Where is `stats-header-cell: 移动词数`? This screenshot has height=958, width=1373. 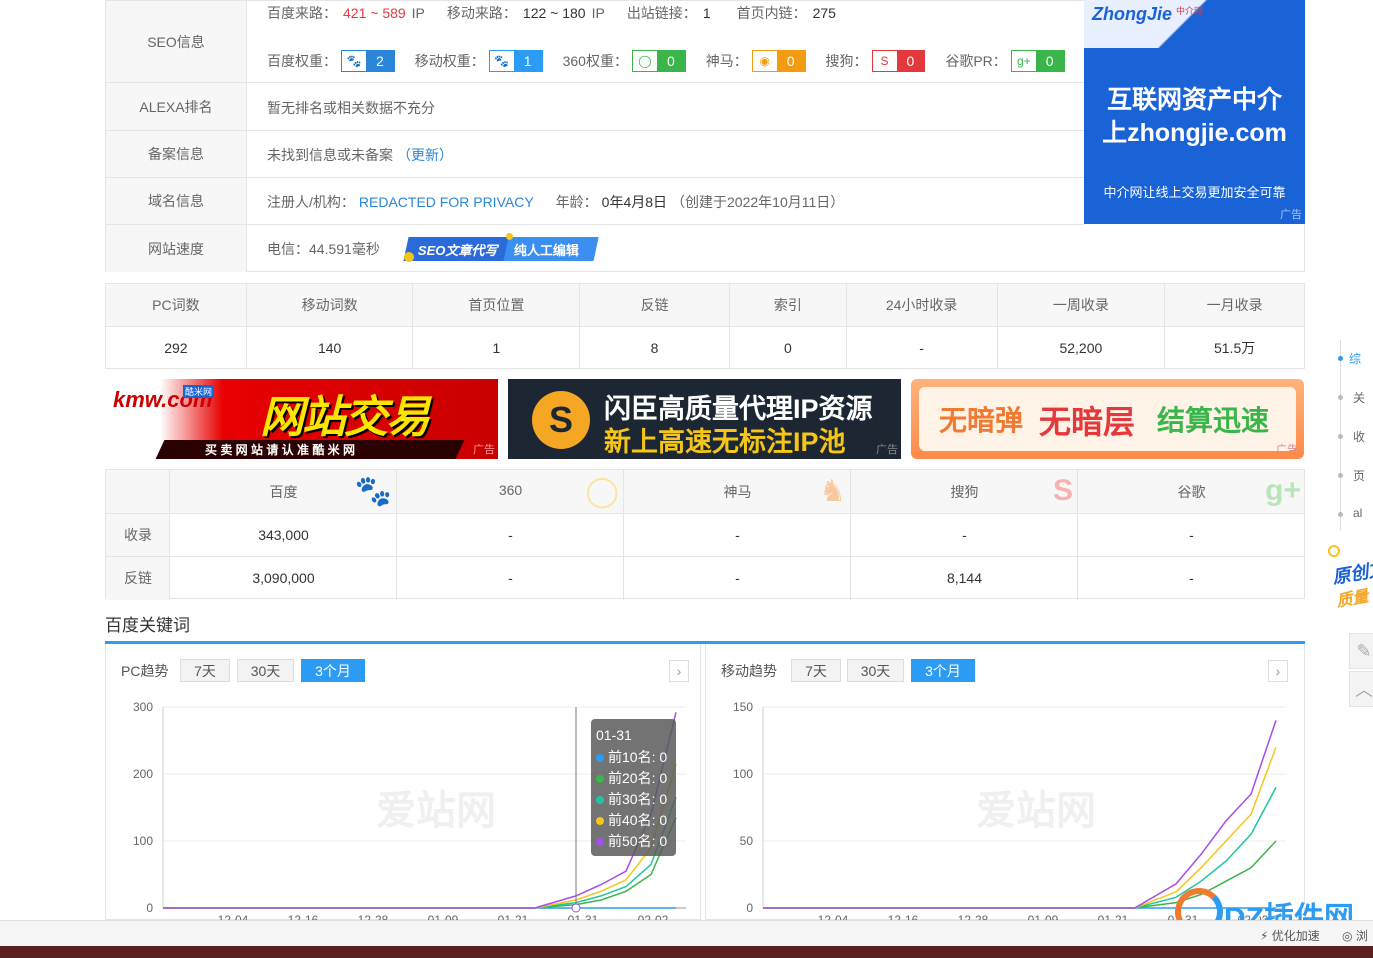 stats-header-cell: 移动词数 is located at coordinates (330, 305).